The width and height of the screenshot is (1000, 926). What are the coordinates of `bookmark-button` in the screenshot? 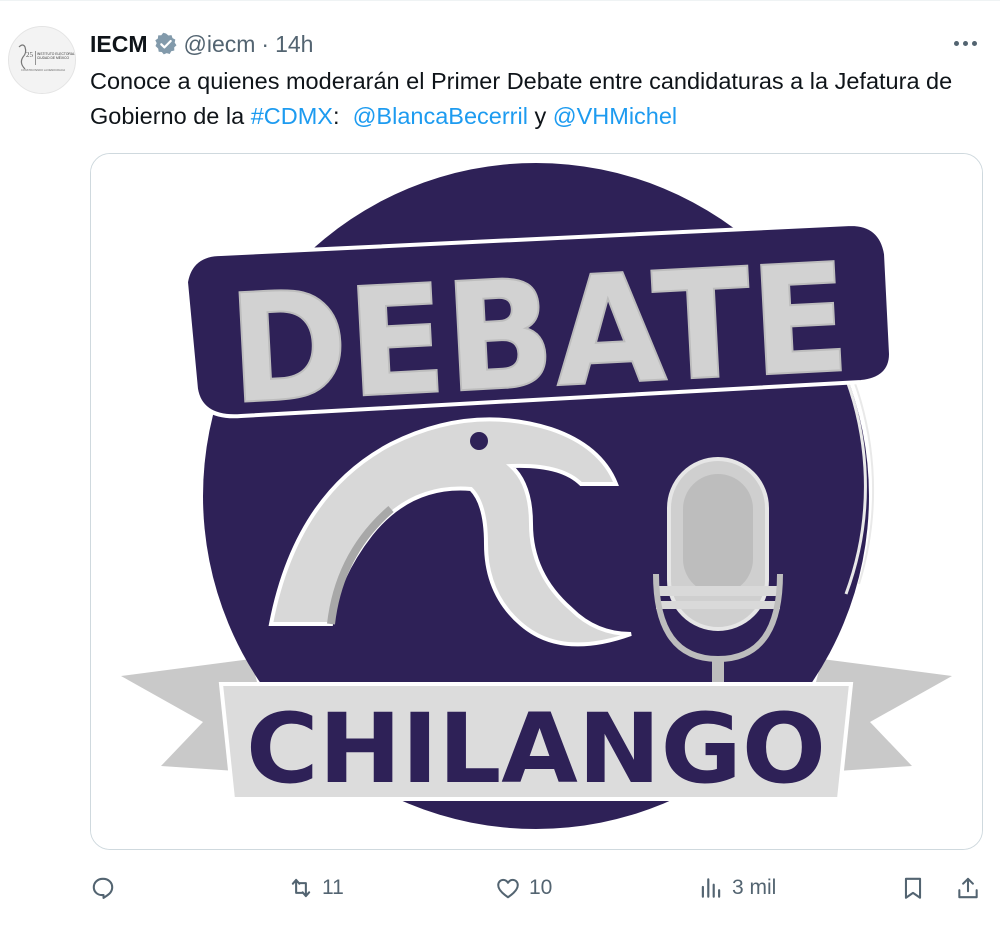 It's located at (913, 888).